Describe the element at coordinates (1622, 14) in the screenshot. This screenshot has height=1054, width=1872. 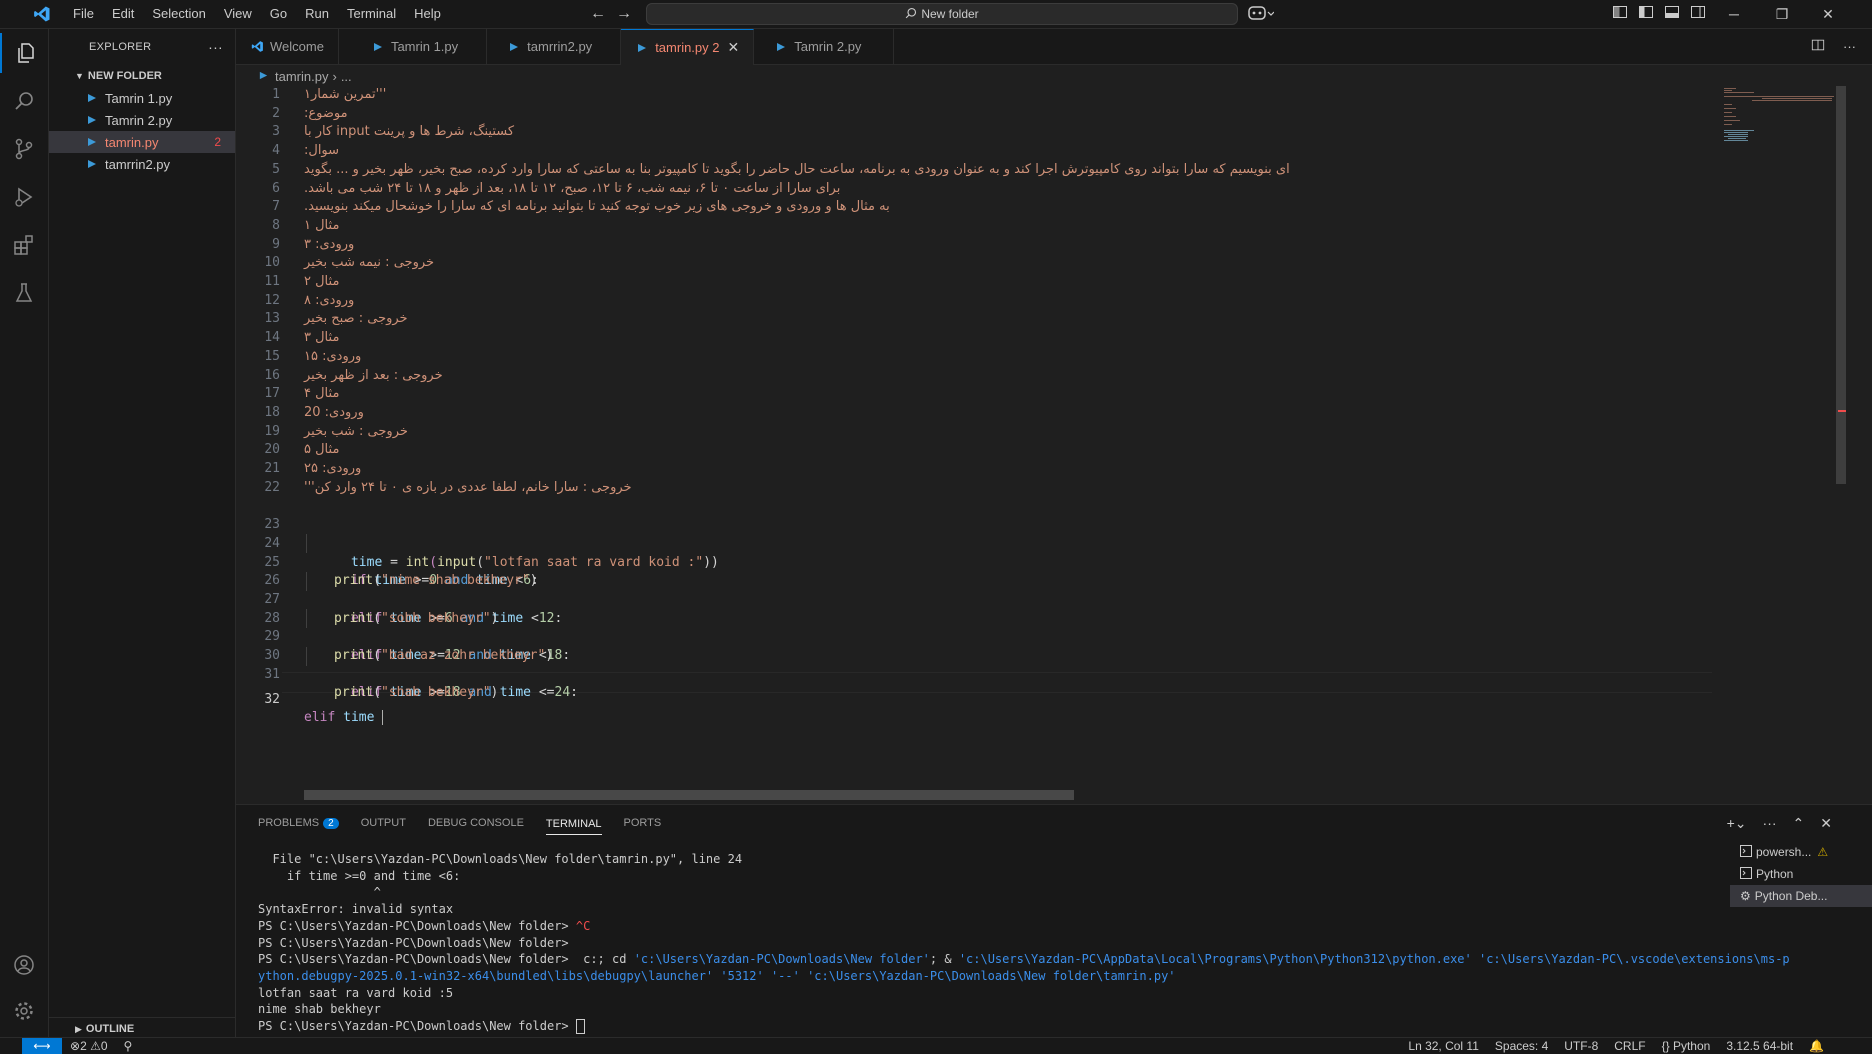
I see `customize-layout-icon` at that location.